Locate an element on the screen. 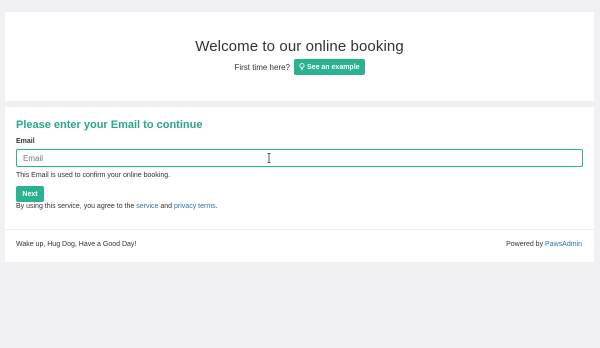 This screenshot has width=600, height=348. powered-by: Powered by PawsAdmin is located at coordinates (544, 244).